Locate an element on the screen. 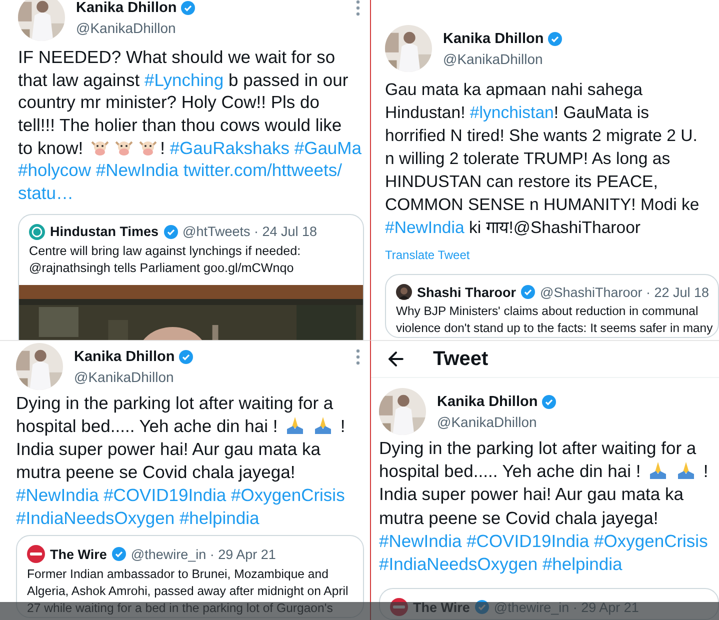 Image resolution: width=719 pixels, height=620 pixels. tweet-text-line: #NewIndia ki गाय!@ShashiTharoor is located at coordinates (513, 228).